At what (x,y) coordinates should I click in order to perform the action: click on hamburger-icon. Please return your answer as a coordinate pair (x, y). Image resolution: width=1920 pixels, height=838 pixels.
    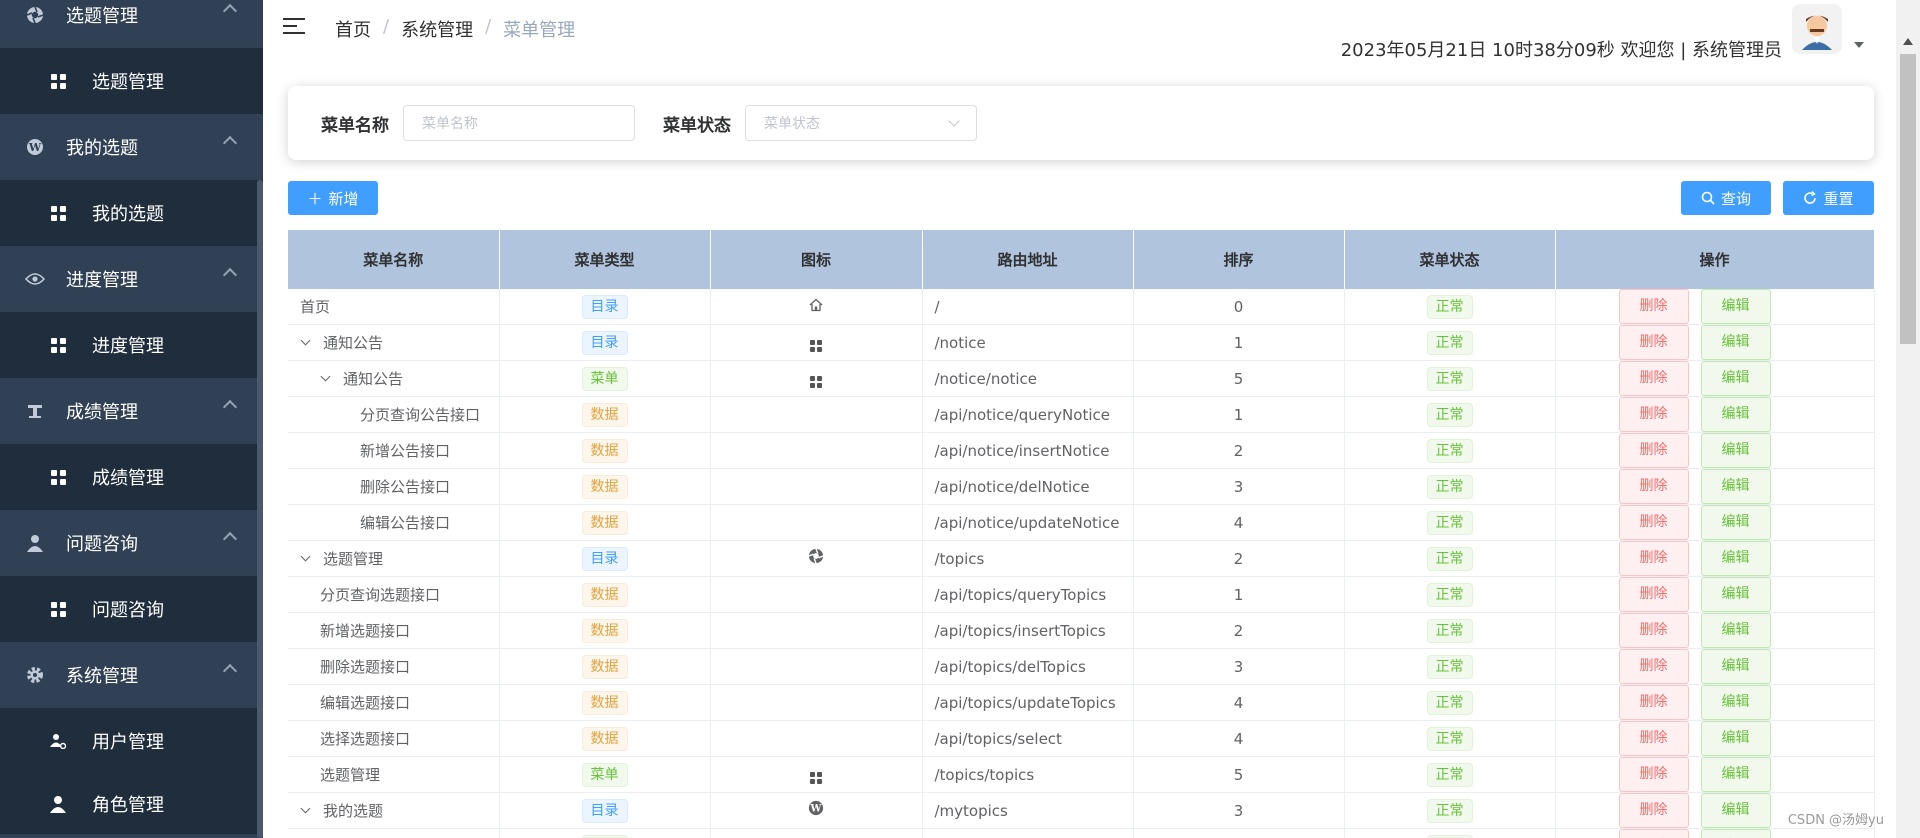
    Looking at the image, I should click on (294, 27).